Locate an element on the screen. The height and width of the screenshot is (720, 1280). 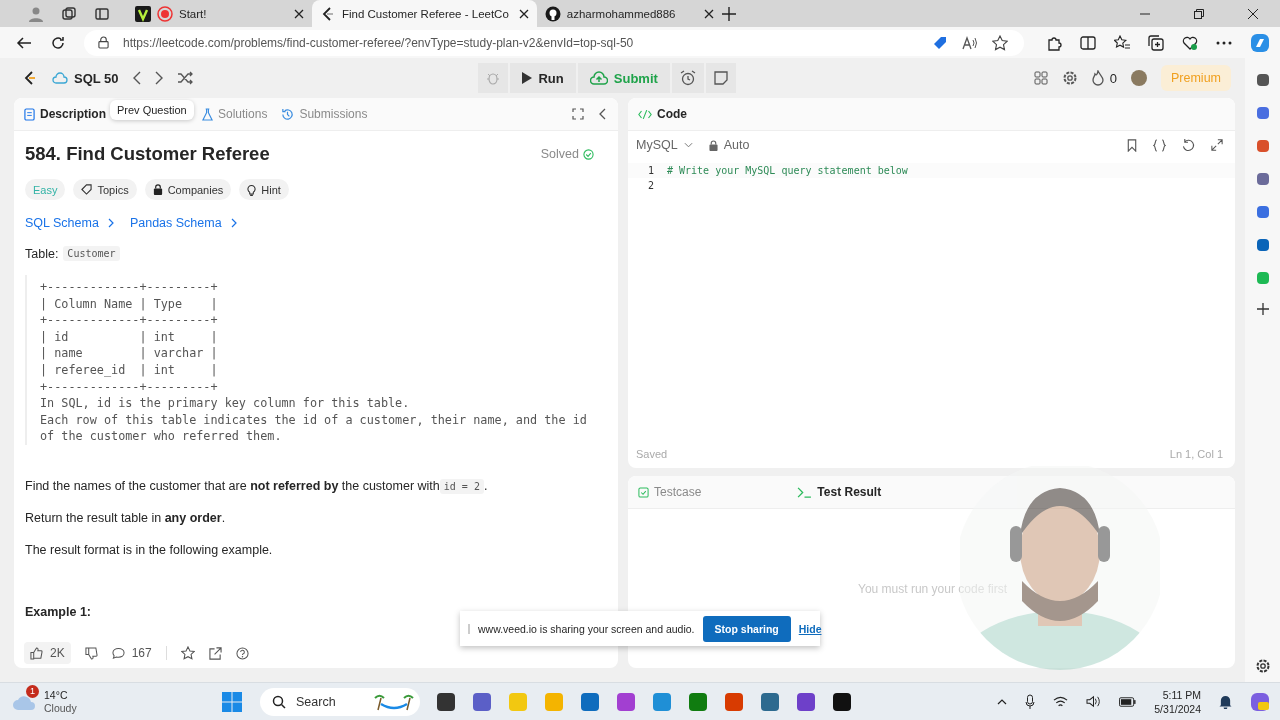
share-icon is located at coordinates (215, 653).